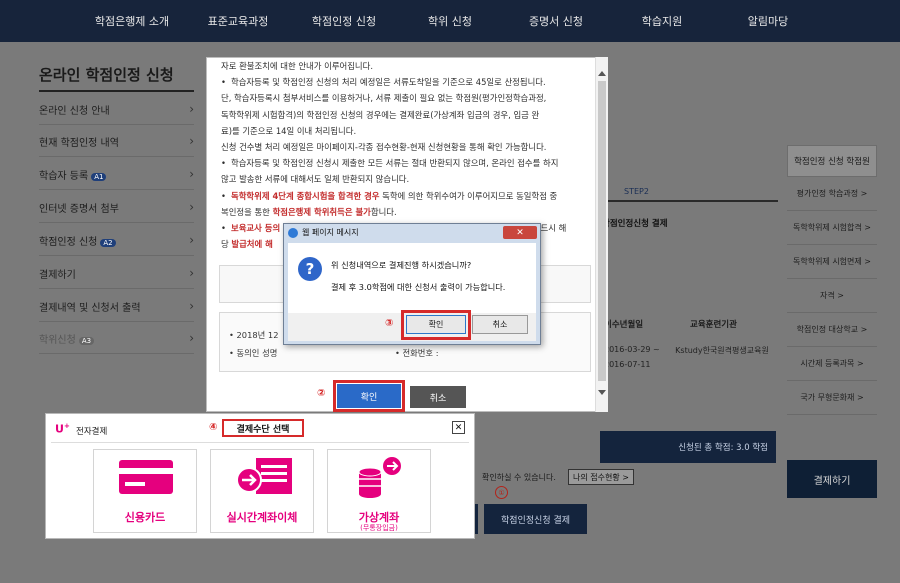  Describe the element at coordinates (74, 111) in the screenshot. I see `sidebar-item-label: 온라인 신청 안내` at that location.